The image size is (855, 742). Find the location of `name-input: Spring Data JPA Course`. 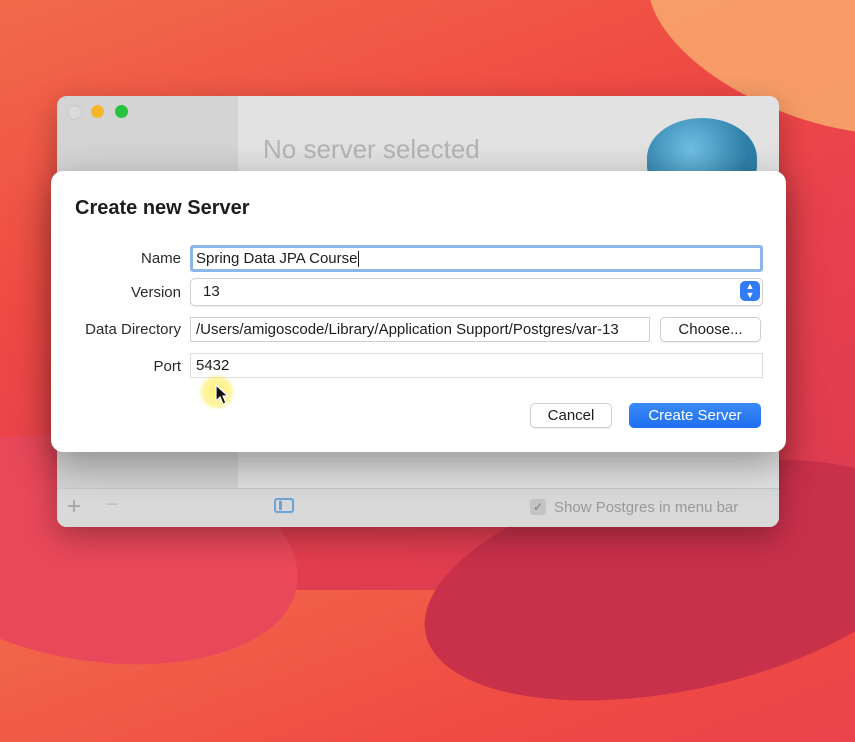

name-input: Spring Data JPA Course is located at coordinates (476, 258).